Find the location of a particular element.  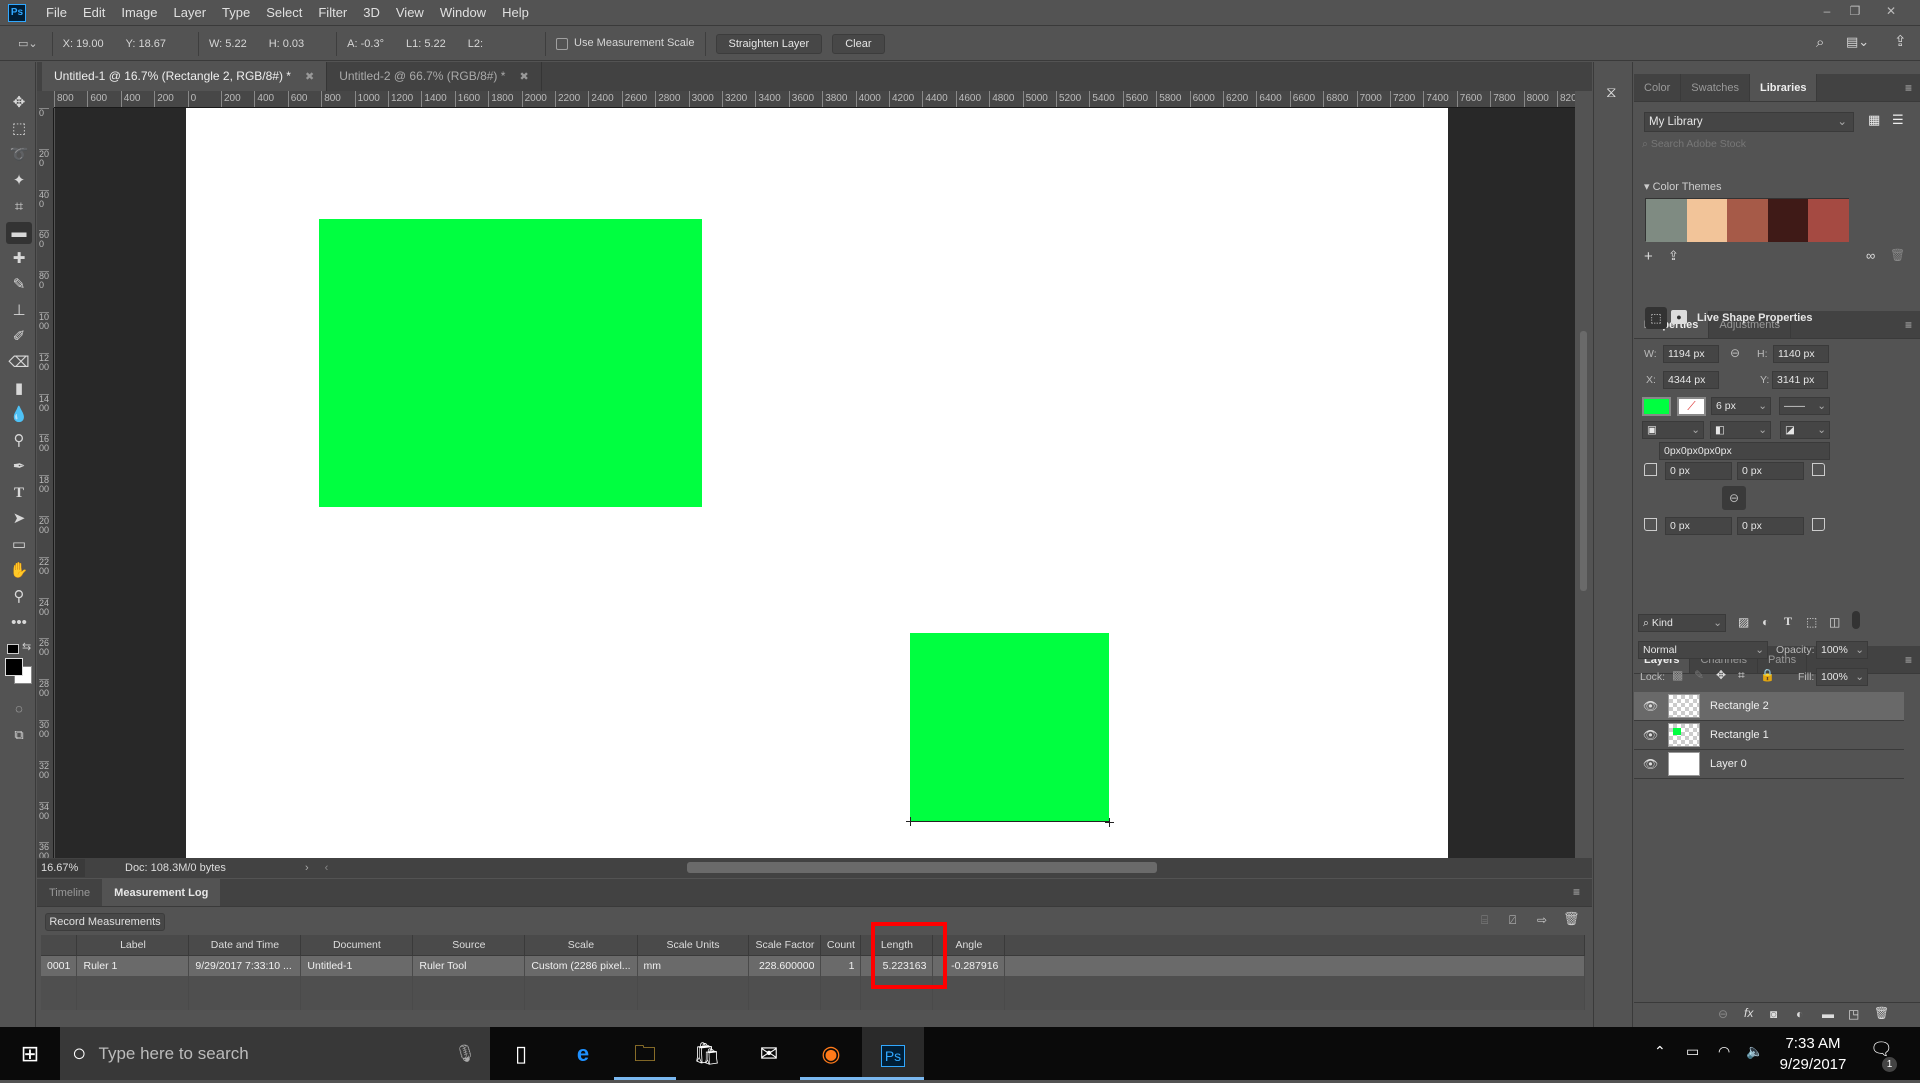

new-layer-icon: ◳ is located at coordinates (1853, 1014).